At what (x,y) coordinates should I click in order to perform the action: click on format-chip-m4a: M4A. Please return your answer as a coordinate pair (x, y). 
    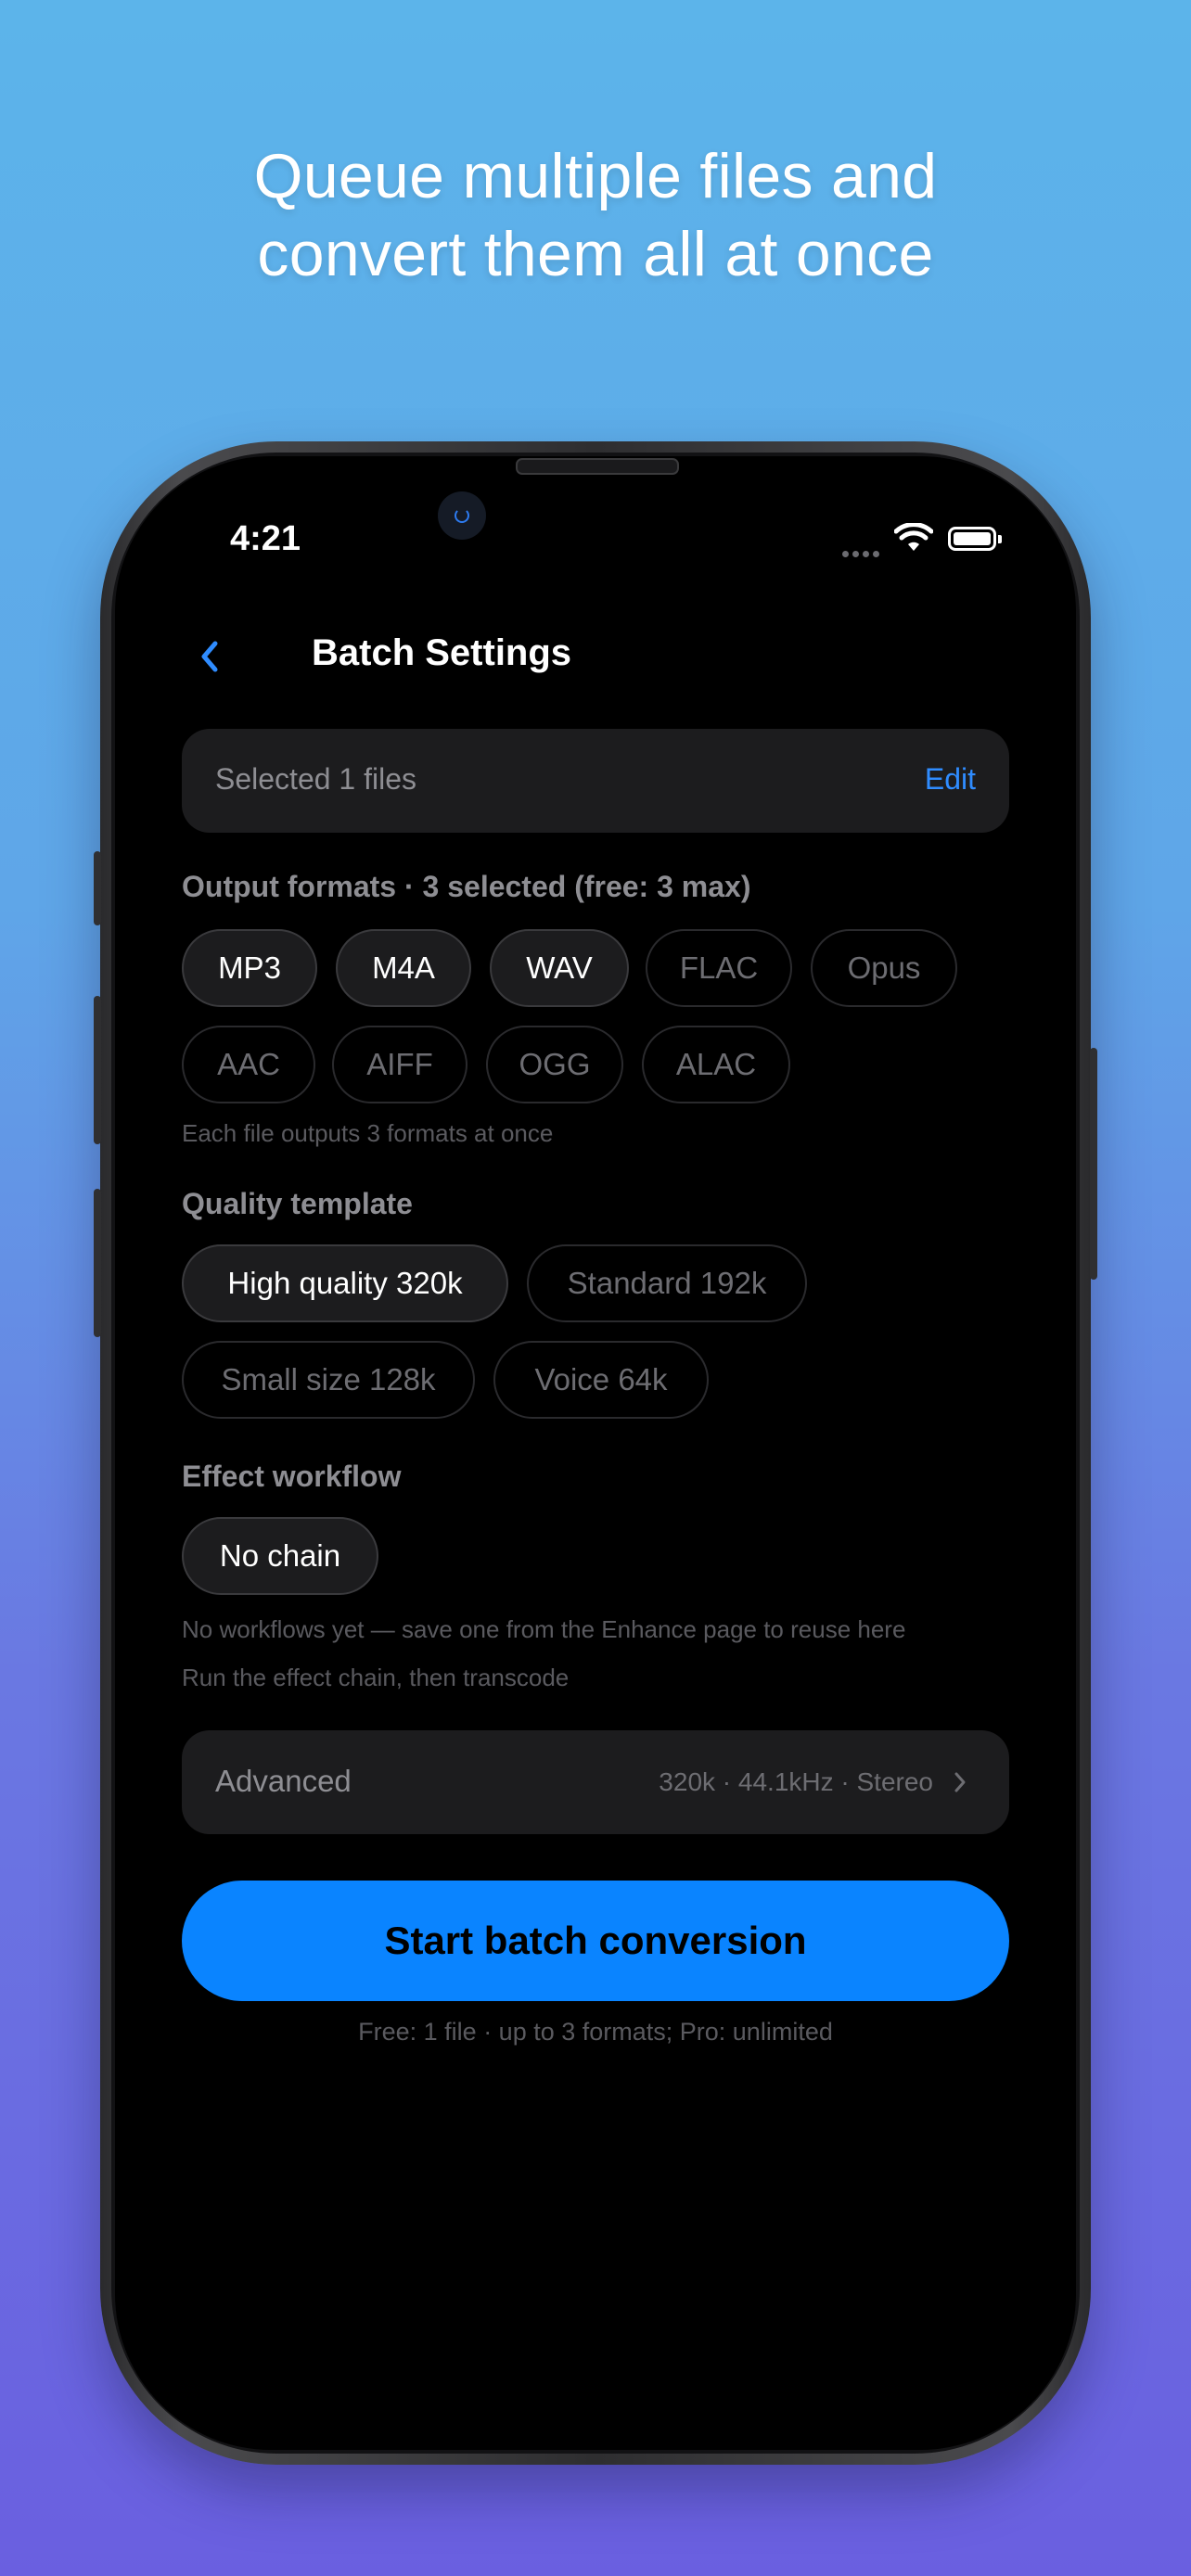
    Looking at the image, I should click on (403, 968).